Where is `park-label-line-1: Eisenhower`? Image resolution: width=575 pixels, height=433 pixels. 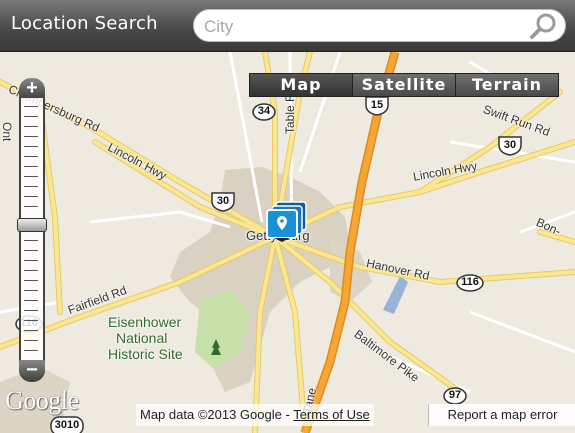
park-label-line-1: Eisenhower is located at coordinates (145, 322).